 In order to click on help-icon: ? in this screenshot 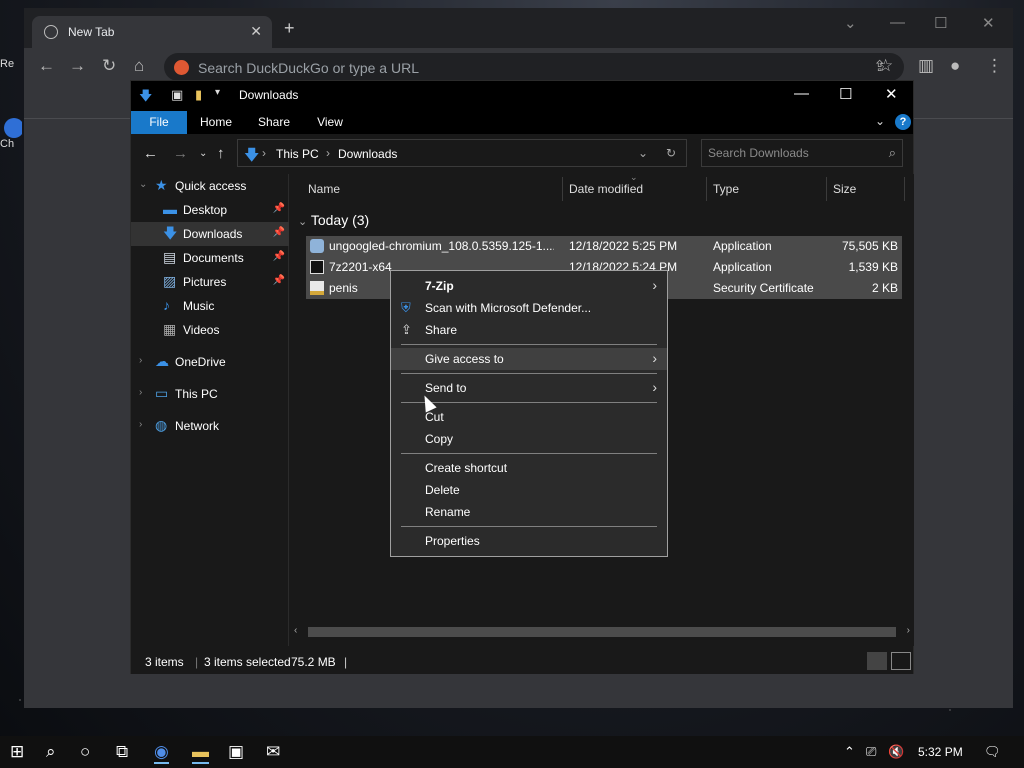, I will do `click(903, 122)`.